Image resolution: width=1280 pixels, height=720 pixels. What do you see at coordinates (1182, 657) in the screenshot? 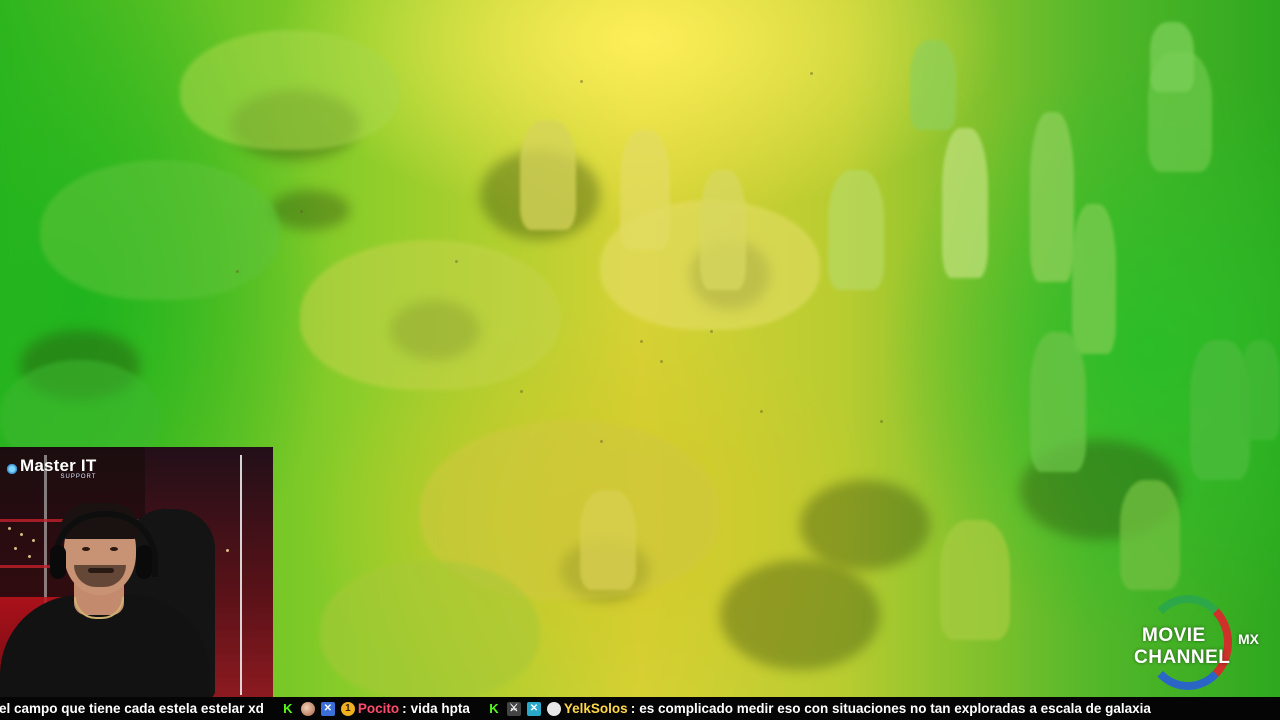
I see `watermark-line2: CHANNEL` at bounding box center [1182, 657].